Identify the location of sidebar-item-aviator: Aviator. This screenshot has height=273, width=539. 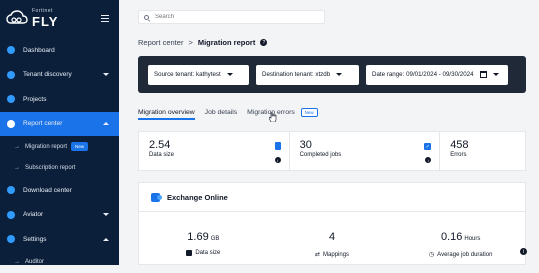
(59, 215).